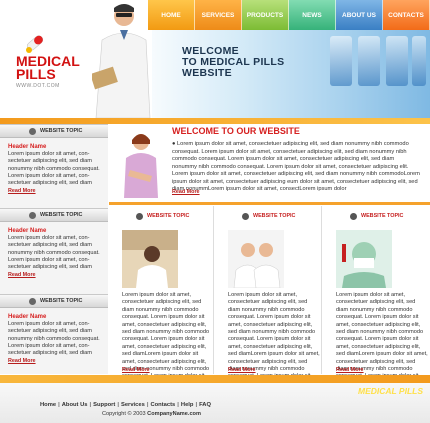 The width and height of the screenshot is (430, 423). I want to click on footer-link-faq: FAQ, so click(205, 405).